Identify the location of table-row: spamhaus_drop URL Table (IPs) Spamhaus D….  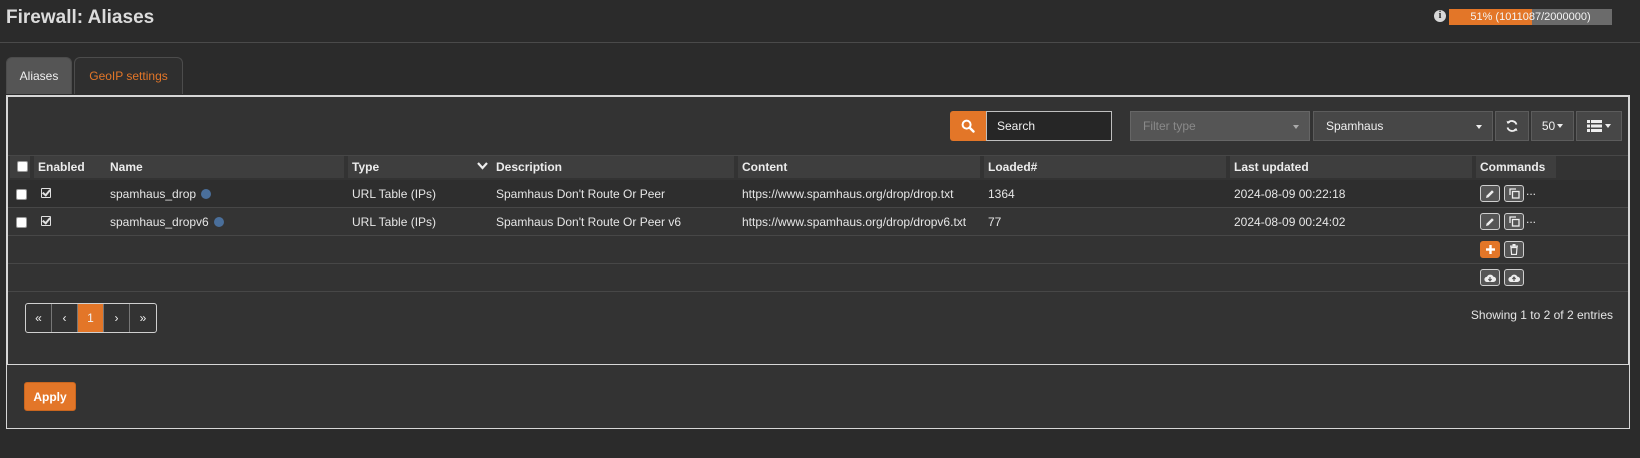
(818, 194).